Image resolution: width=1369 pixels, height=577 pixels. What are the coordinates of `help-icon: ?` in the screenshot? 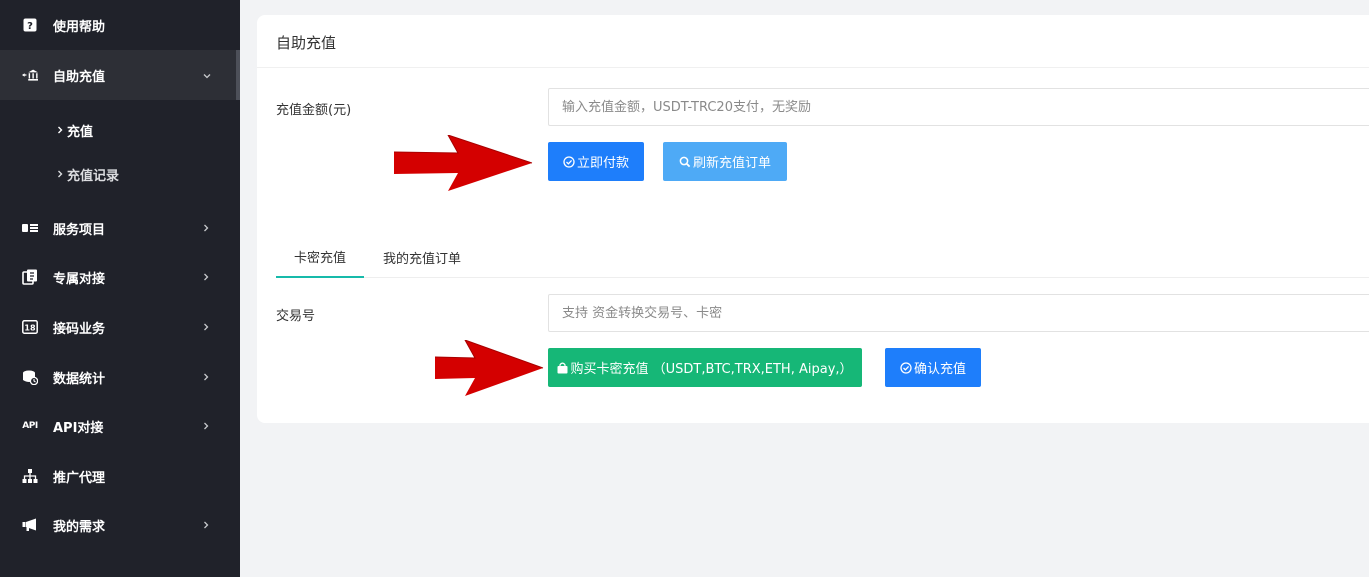 It's located at (30, 25).